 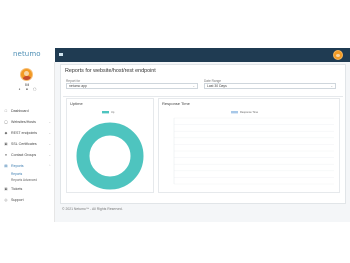 I want to click on report-for-value: netumo app, so click(x=78, y=86).